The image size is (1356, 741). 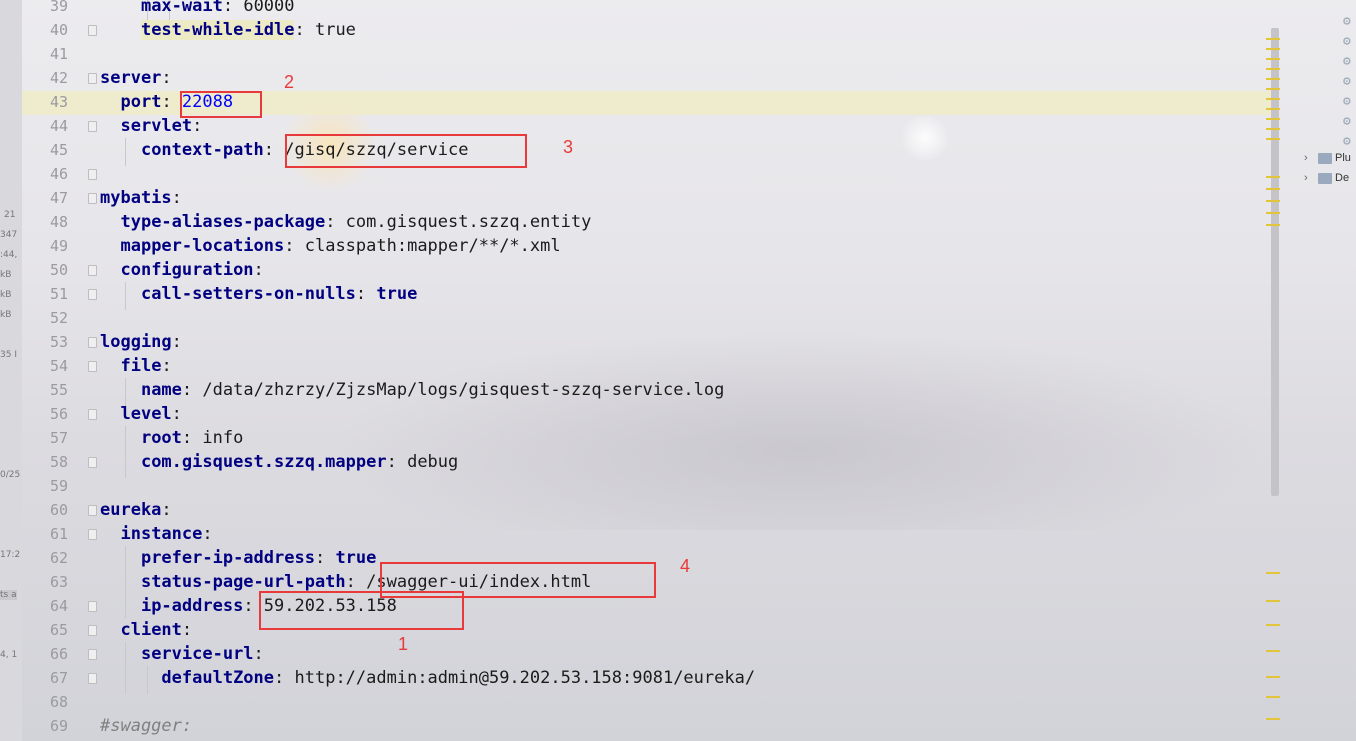 I want to click on yaml-key: port, so click(x=141, y=102).